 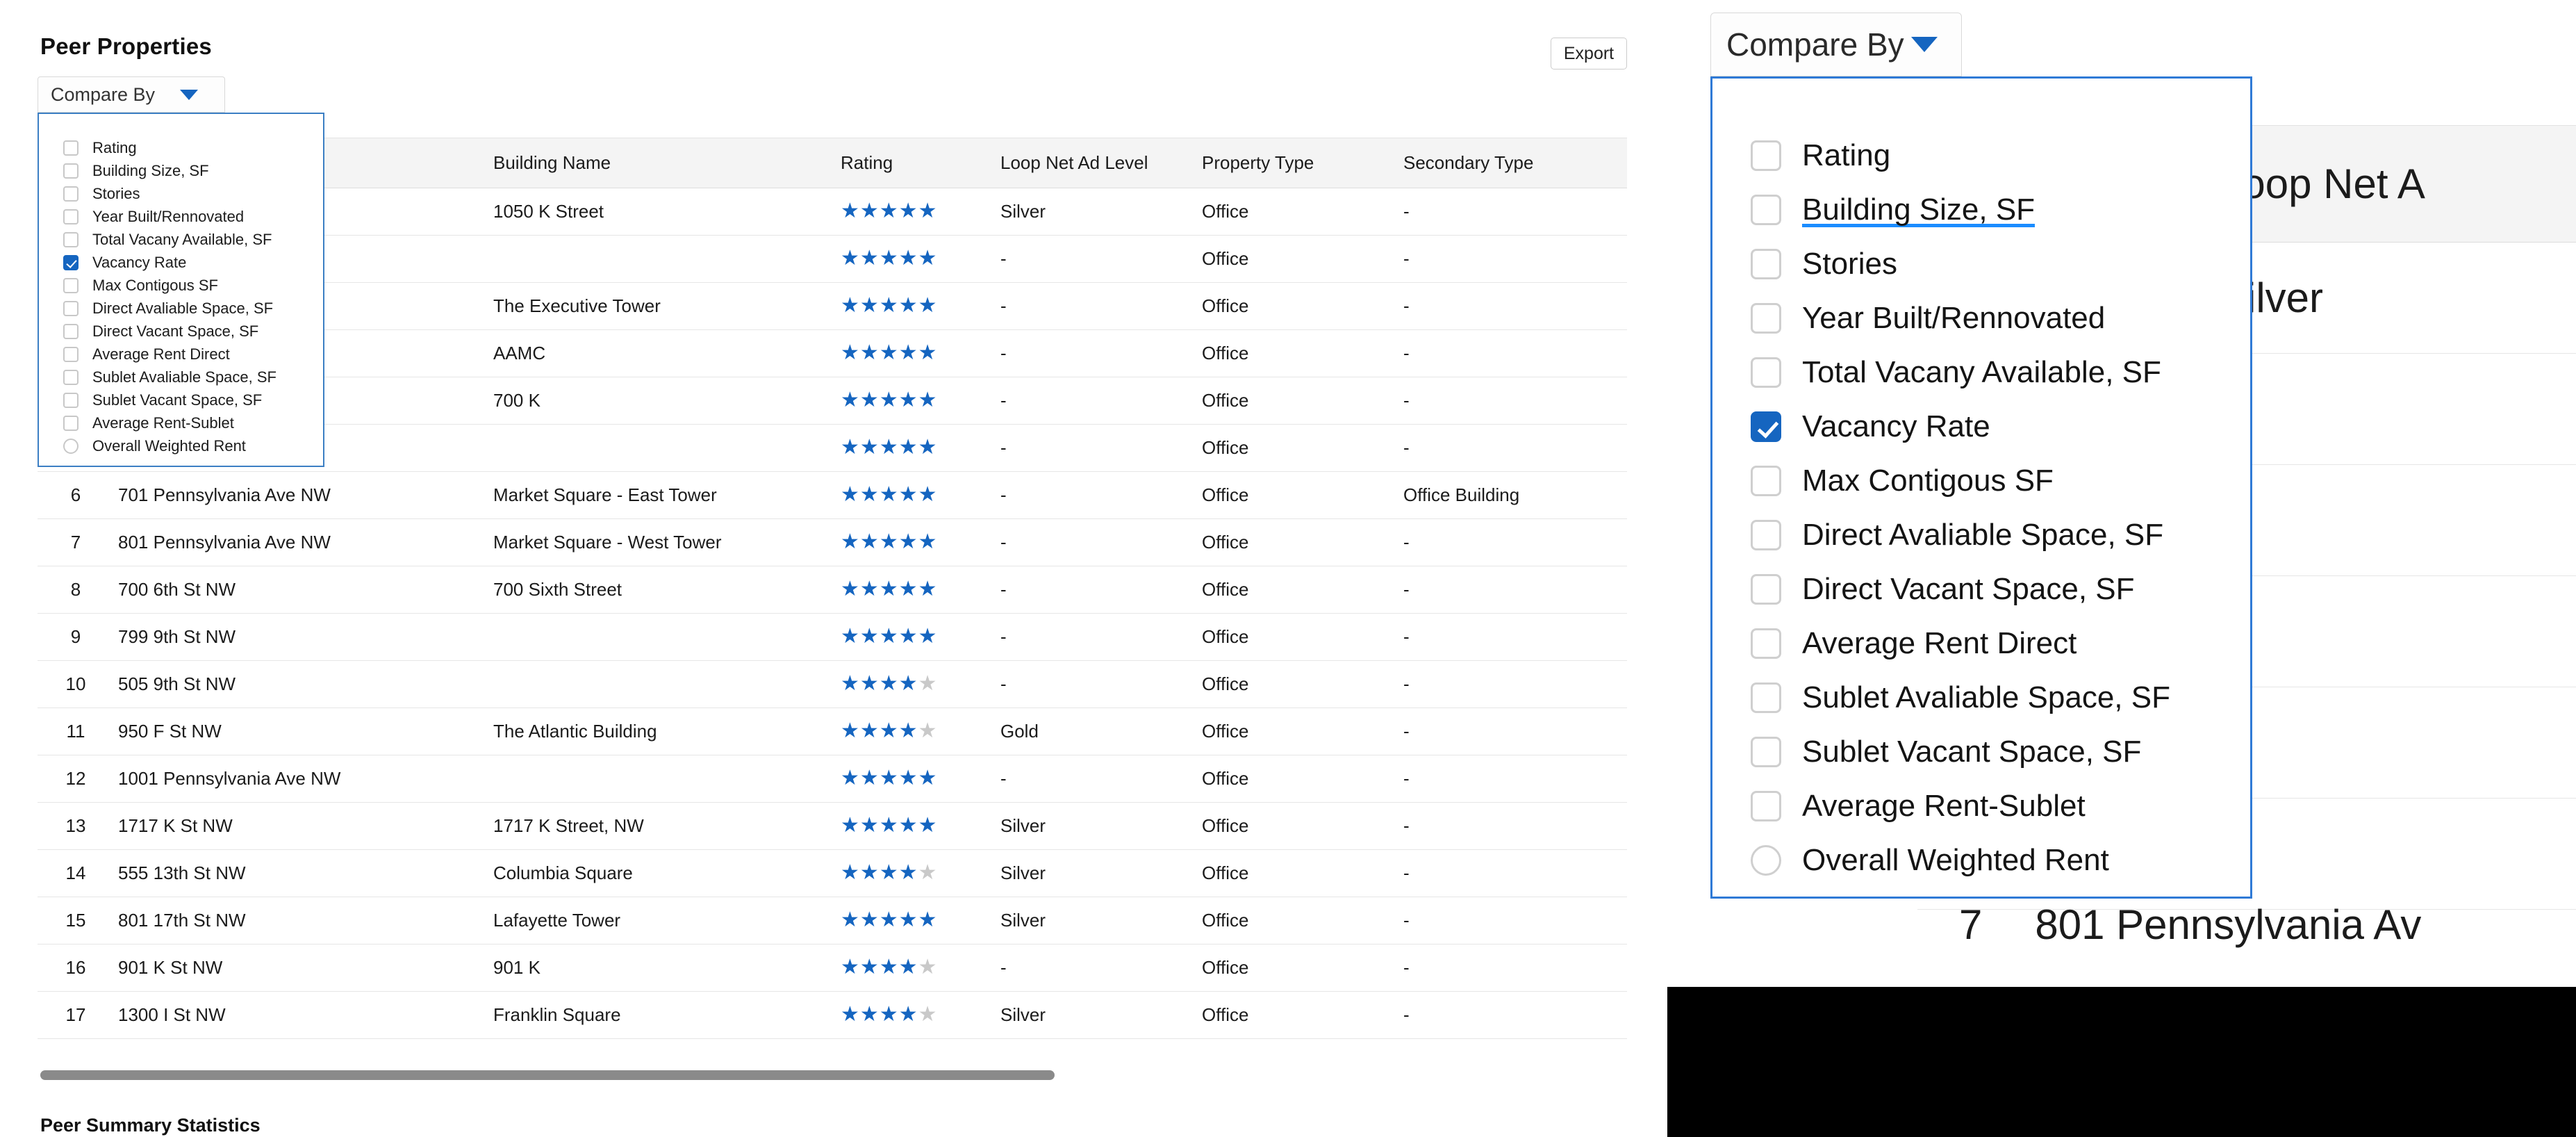 What do you see at coordinates (1981, 644) in the screenshot?
I see `magnified-option-9: Average Rent Direct` at bounding box center [1981, 644].